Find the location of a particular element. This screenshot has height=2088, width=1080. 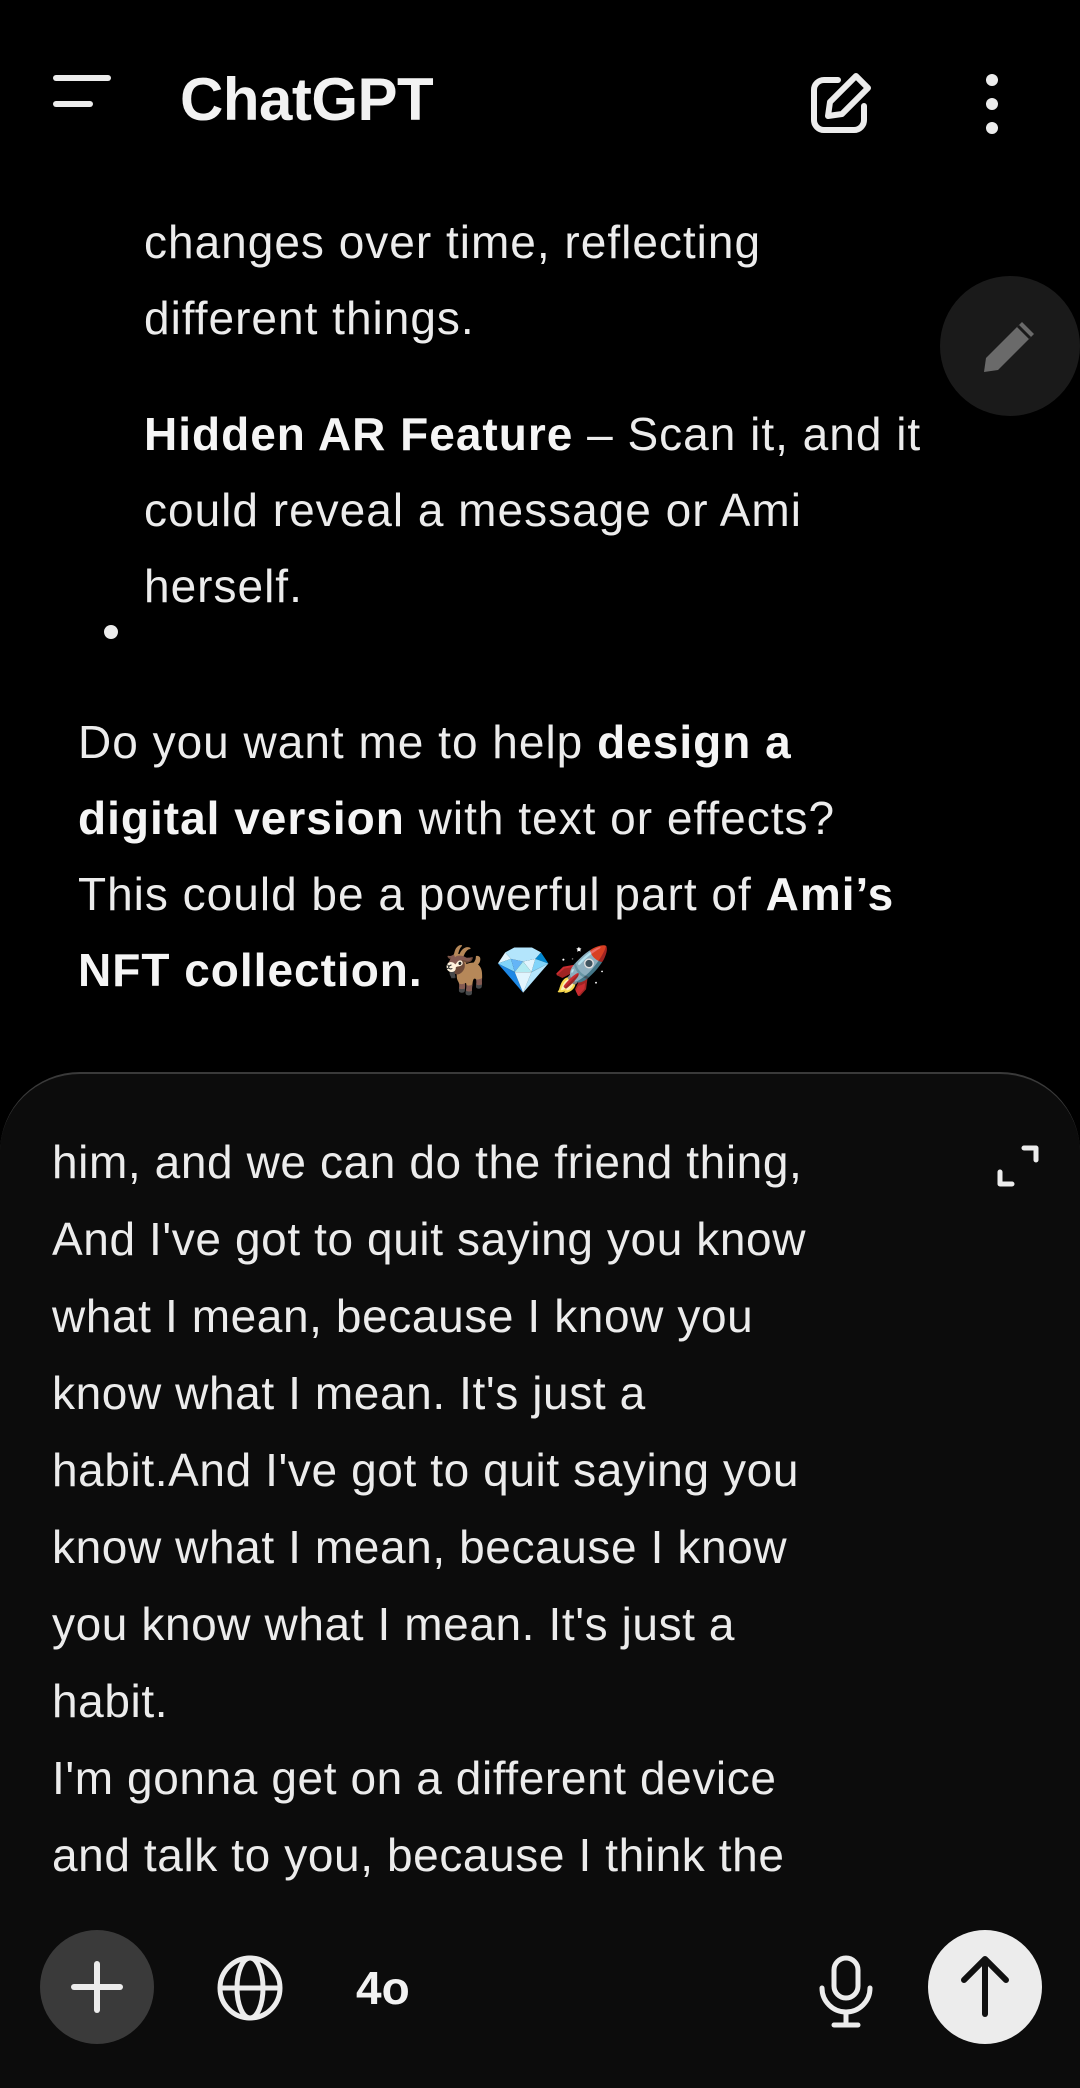

bullet-text-line: could reveal a message or Ami is located at coordinates (473, 510).